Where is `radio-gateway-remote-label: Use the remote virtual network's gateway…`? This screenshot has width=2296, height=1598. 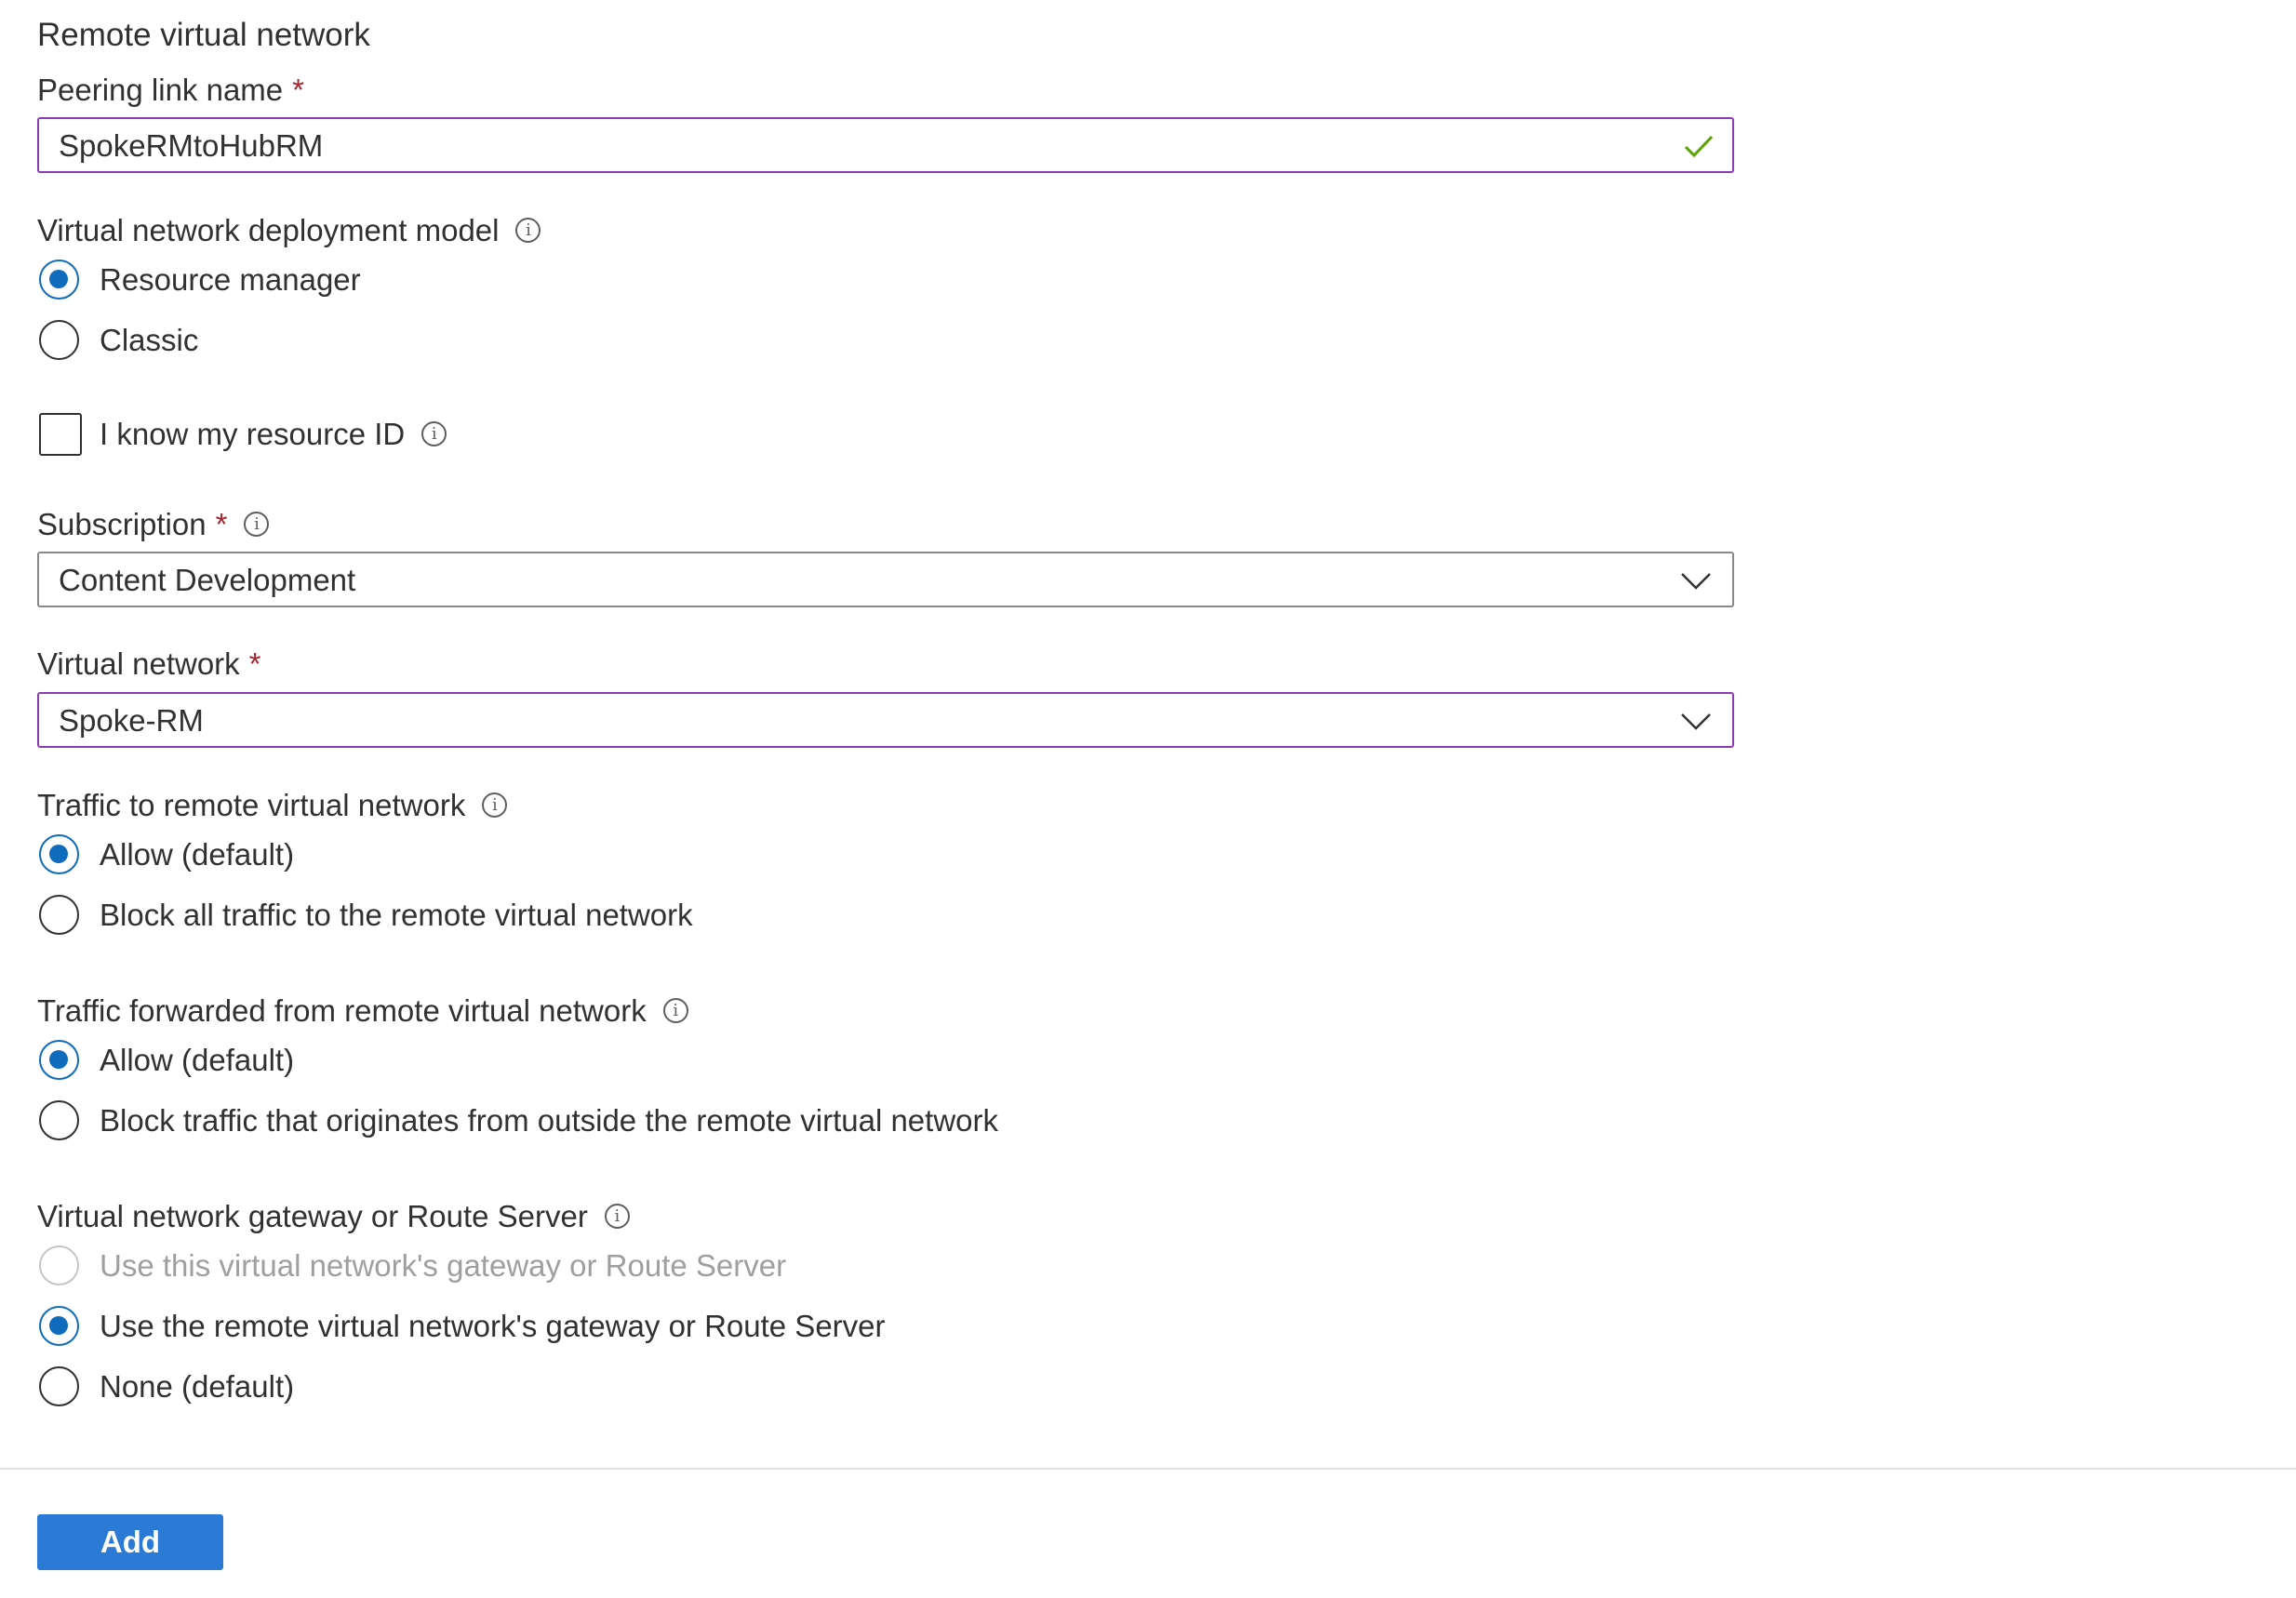 radio-gateway-remote-label: Use the remote virtual network's gateway… is located at coordinates (493, 1326).